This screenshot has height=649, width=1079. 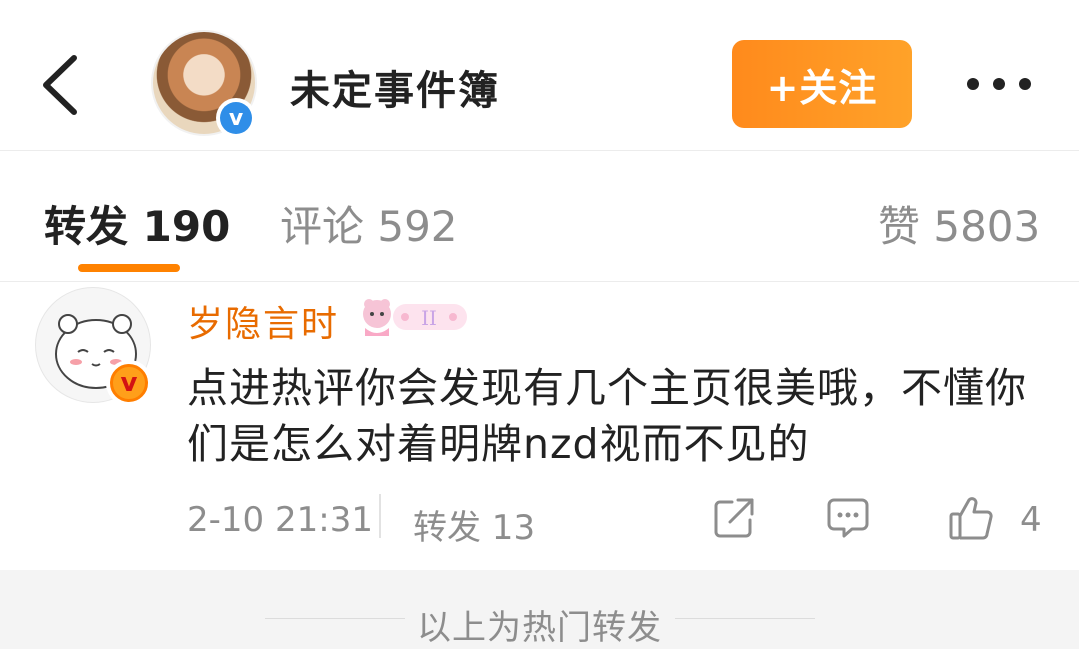 What do you see at coordinates (999, 84) in the screenshot?
I see `more-dots-icon` at bounding box center [999, 84].